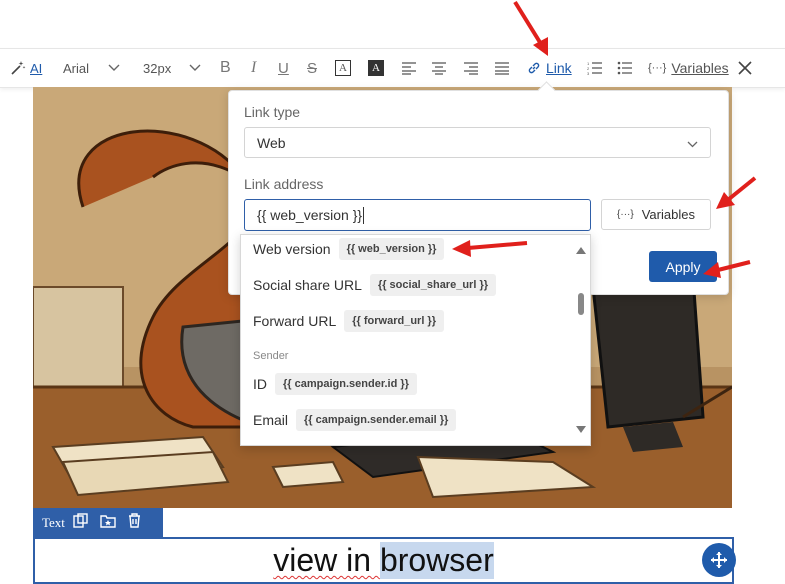 This screenshot has height=584, width=785. Describe the element at coordinates (528, 23) in the screenshot. I see `arrow-to-link` at that location.